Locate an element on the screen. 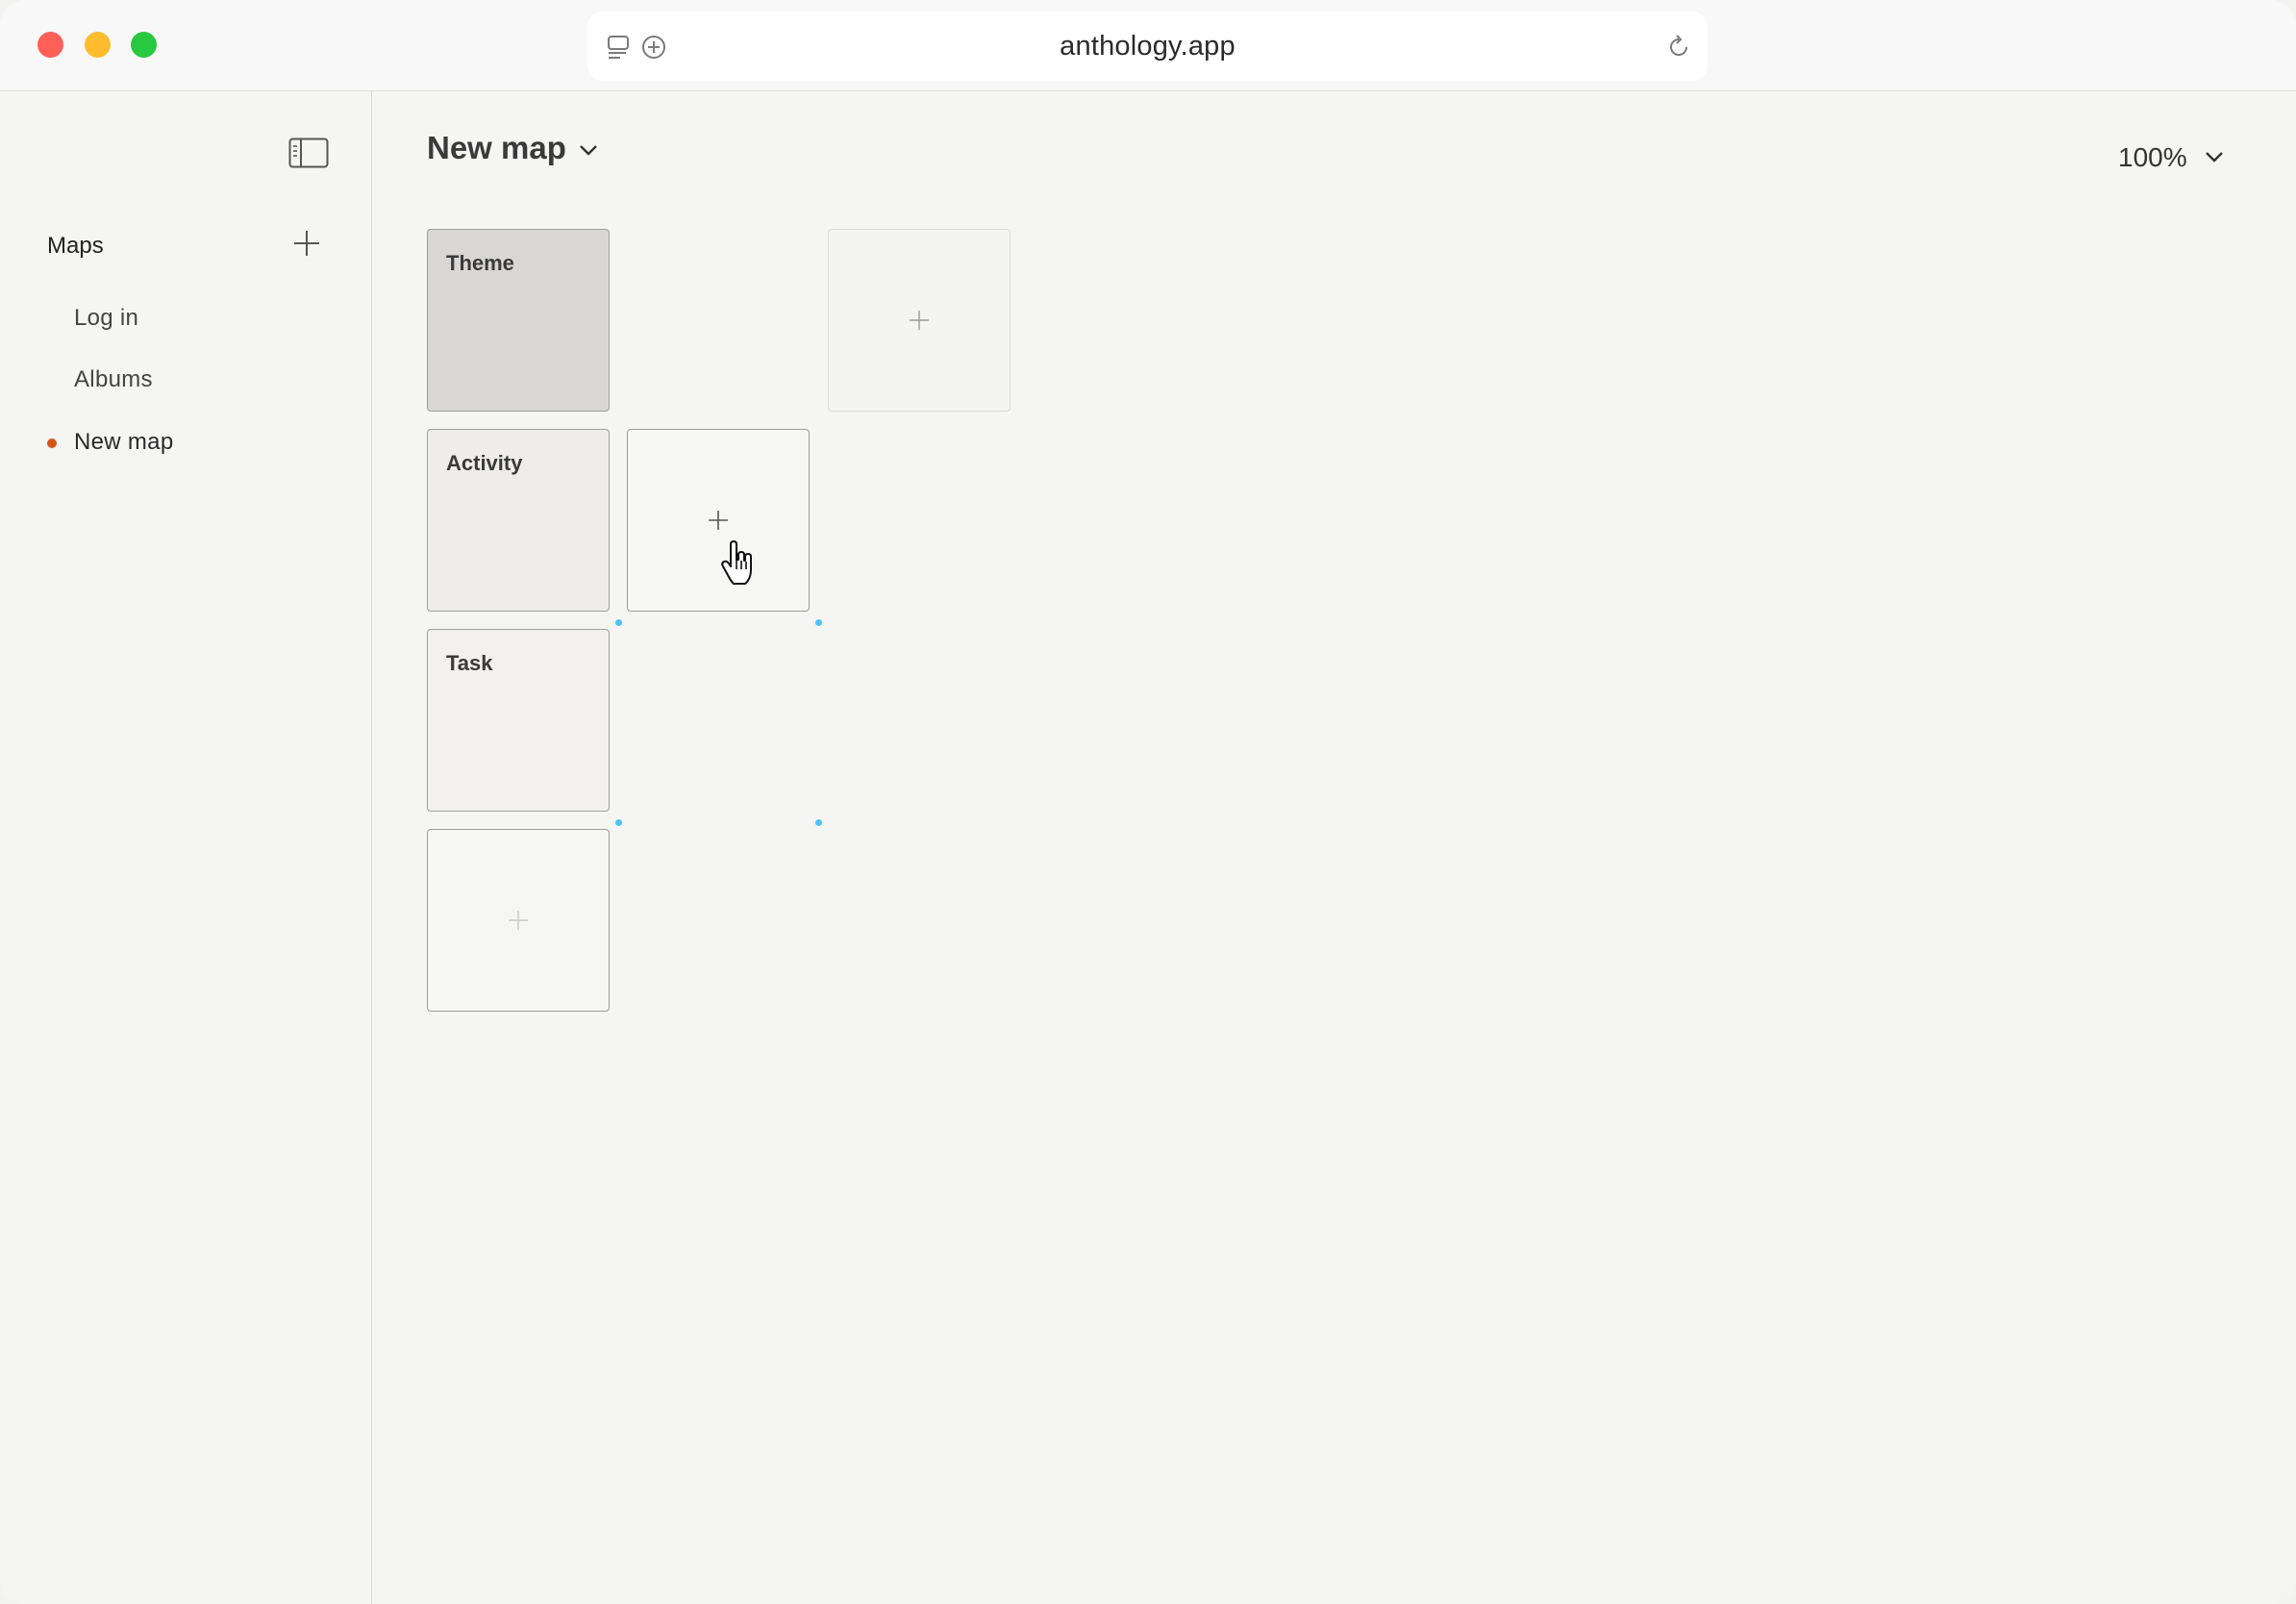 This screenshot has width=2296, height=1604. card-activity: Activity is located at coordinates (518, 520).